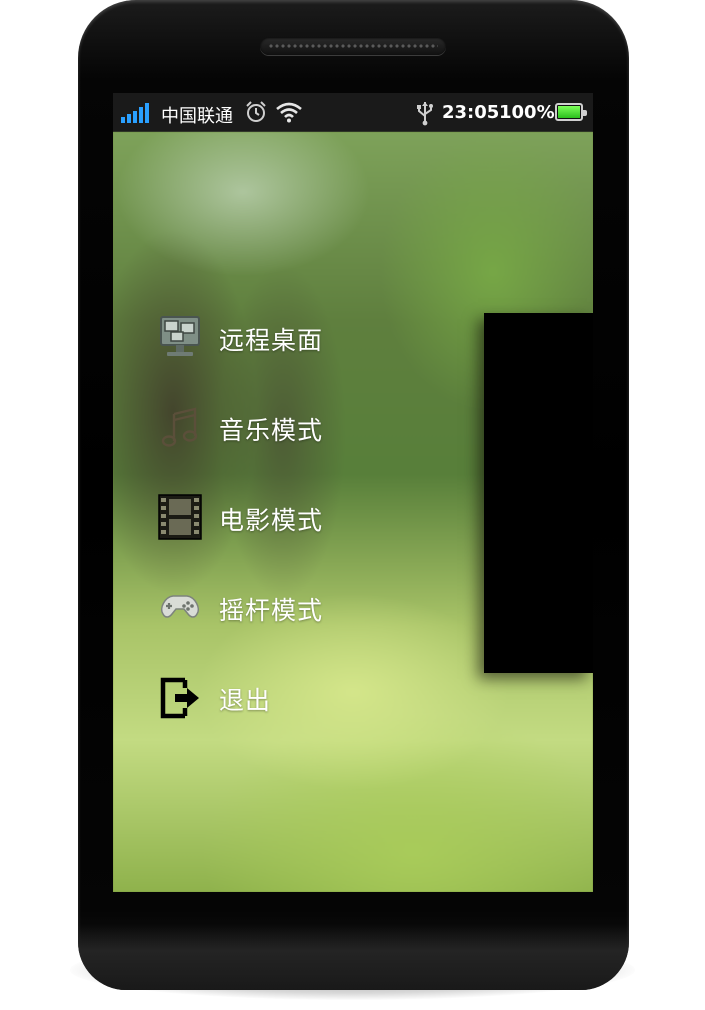  Describe the element at coordinates (180, 697) in the screenshot. I see `exit-icon` at that location.